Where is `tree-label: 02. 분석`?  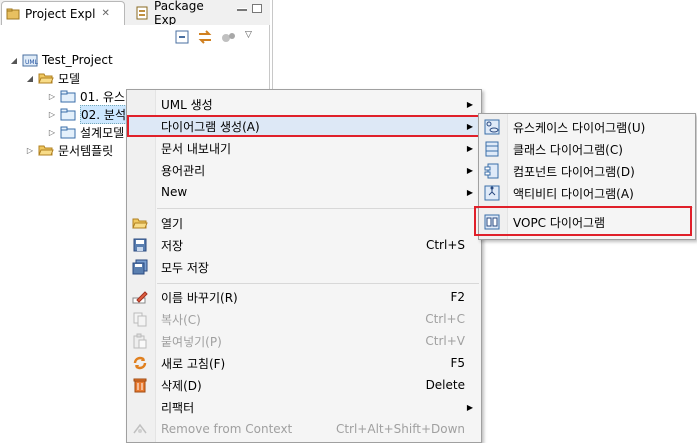
tree-label: 02. 분석 is located at coordinates (103, 114).